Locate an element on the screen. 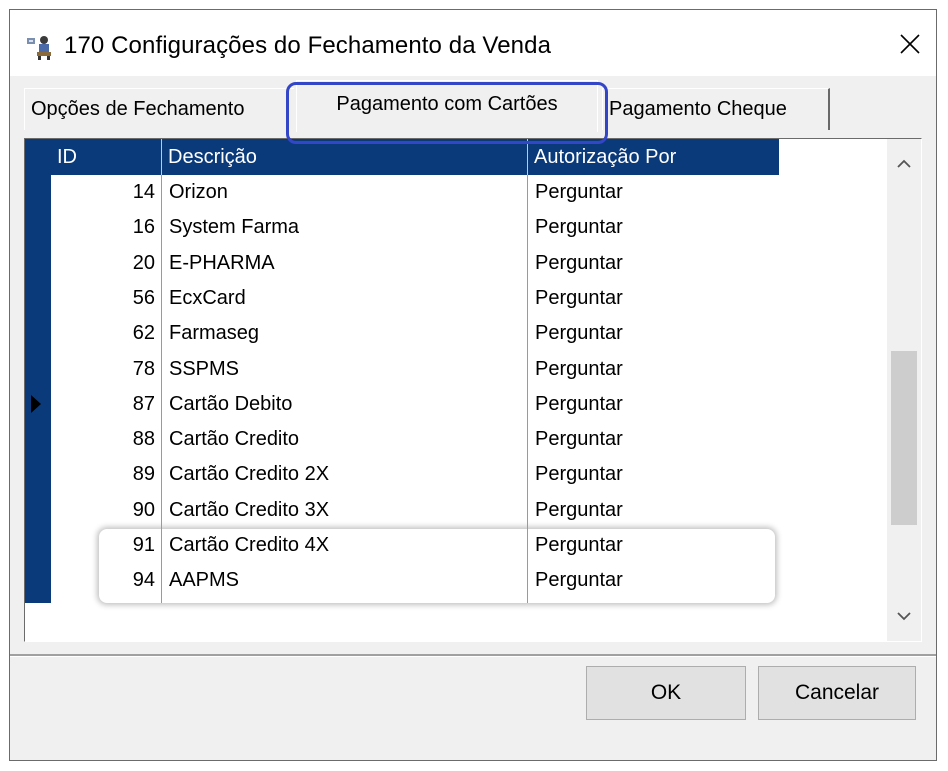 The width and height of the screenshot is (948, 771). footer-separator is located at coordinates (473, 655).